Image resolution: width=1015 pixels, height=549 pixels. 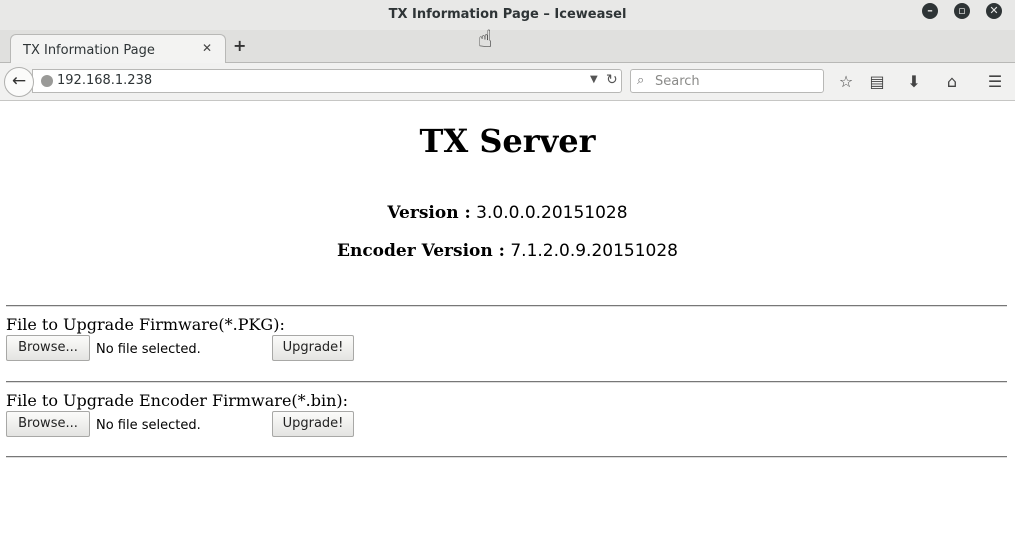 I want to click on search-input: ⌕ Search, so click(x=727, y=81).